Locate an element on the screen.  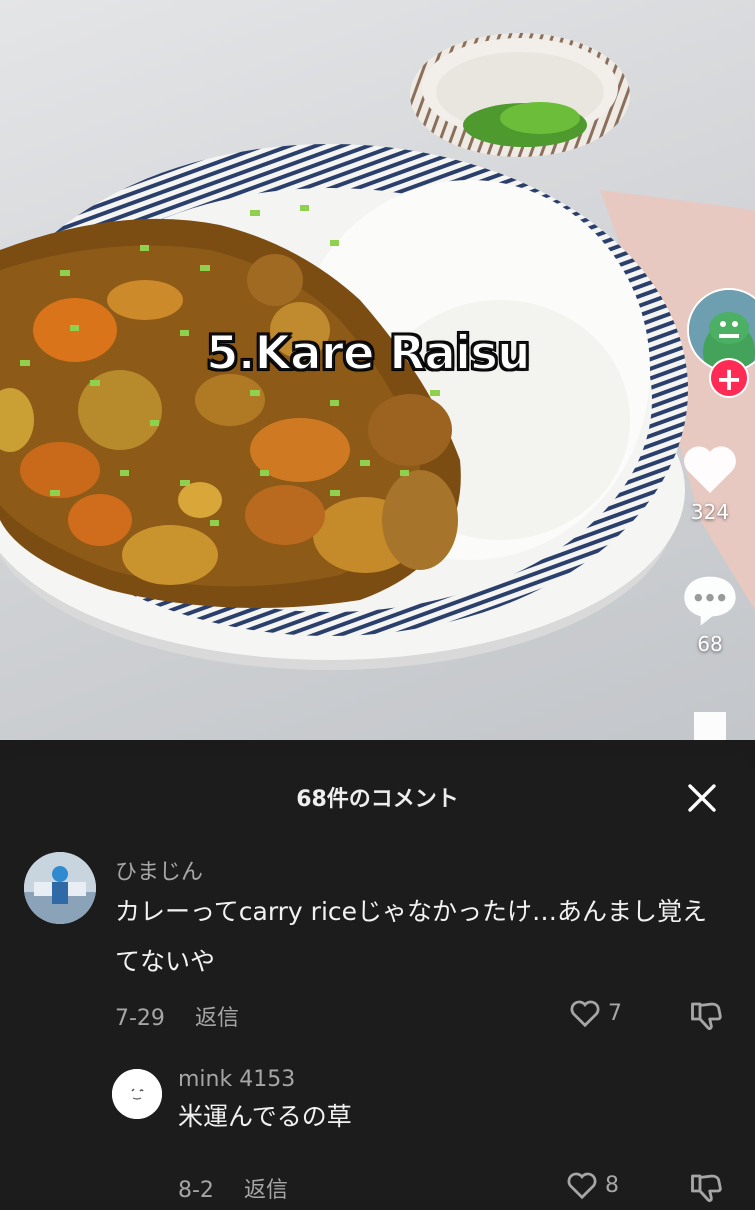
comment-meta: 8-2 返信 is located at coordinates (233, 1188).